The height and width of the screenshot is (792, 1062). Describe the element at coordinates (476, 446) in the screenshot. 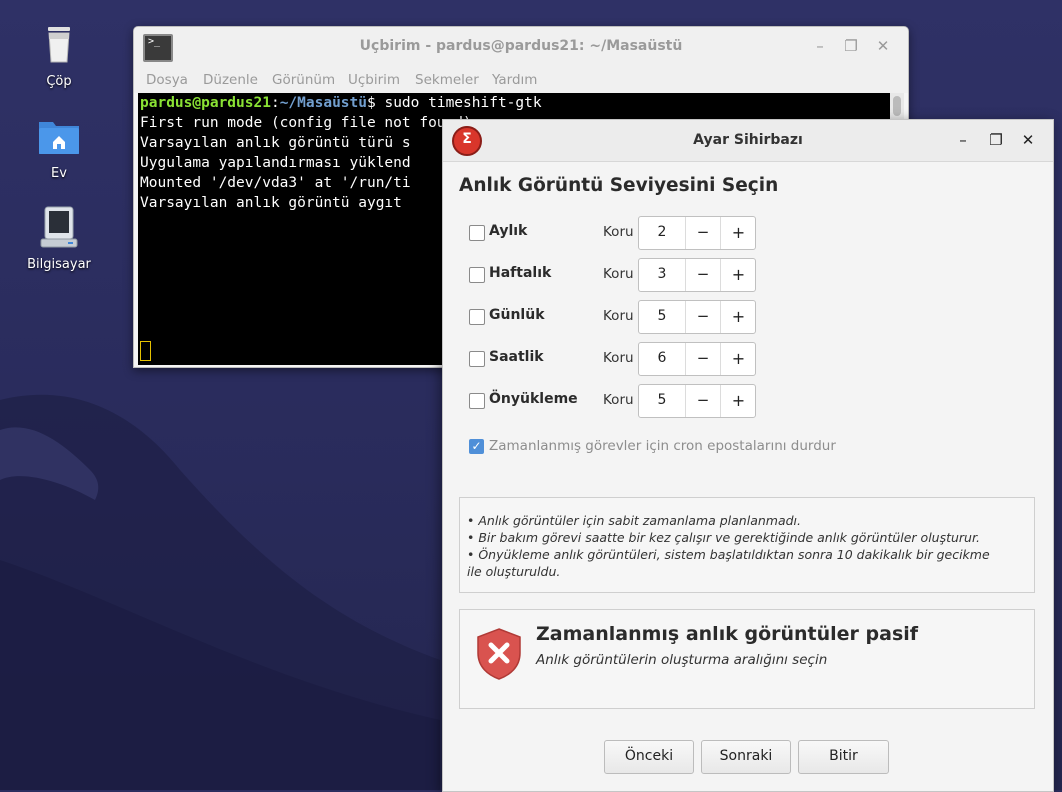

I see `cron-checkbox: ✓` at that location.